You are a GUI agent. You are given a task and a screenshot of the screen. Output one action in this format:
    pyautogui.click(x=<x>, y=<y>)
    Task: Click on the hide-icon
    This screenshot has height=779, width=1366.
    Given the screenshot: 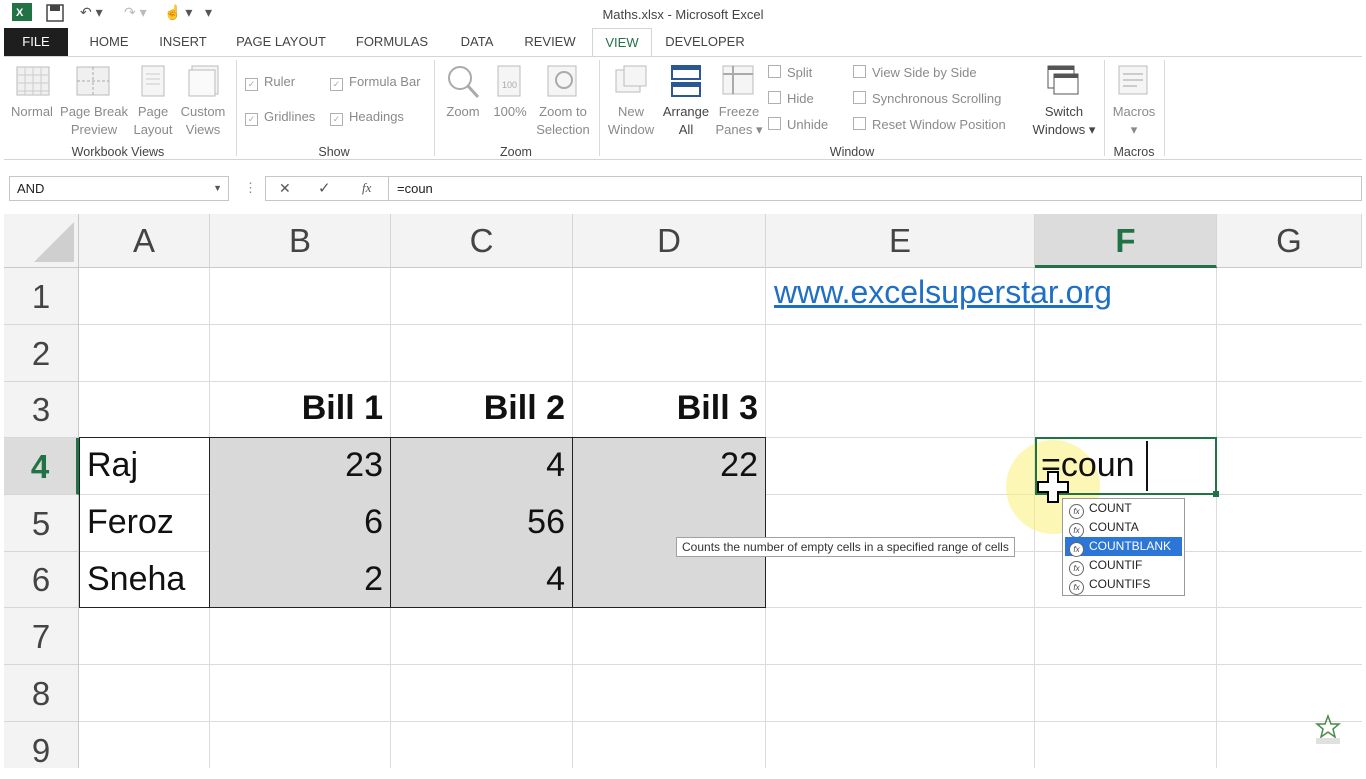 What is the action you would take?
    pyautogui.click(x=774, y=97)
    